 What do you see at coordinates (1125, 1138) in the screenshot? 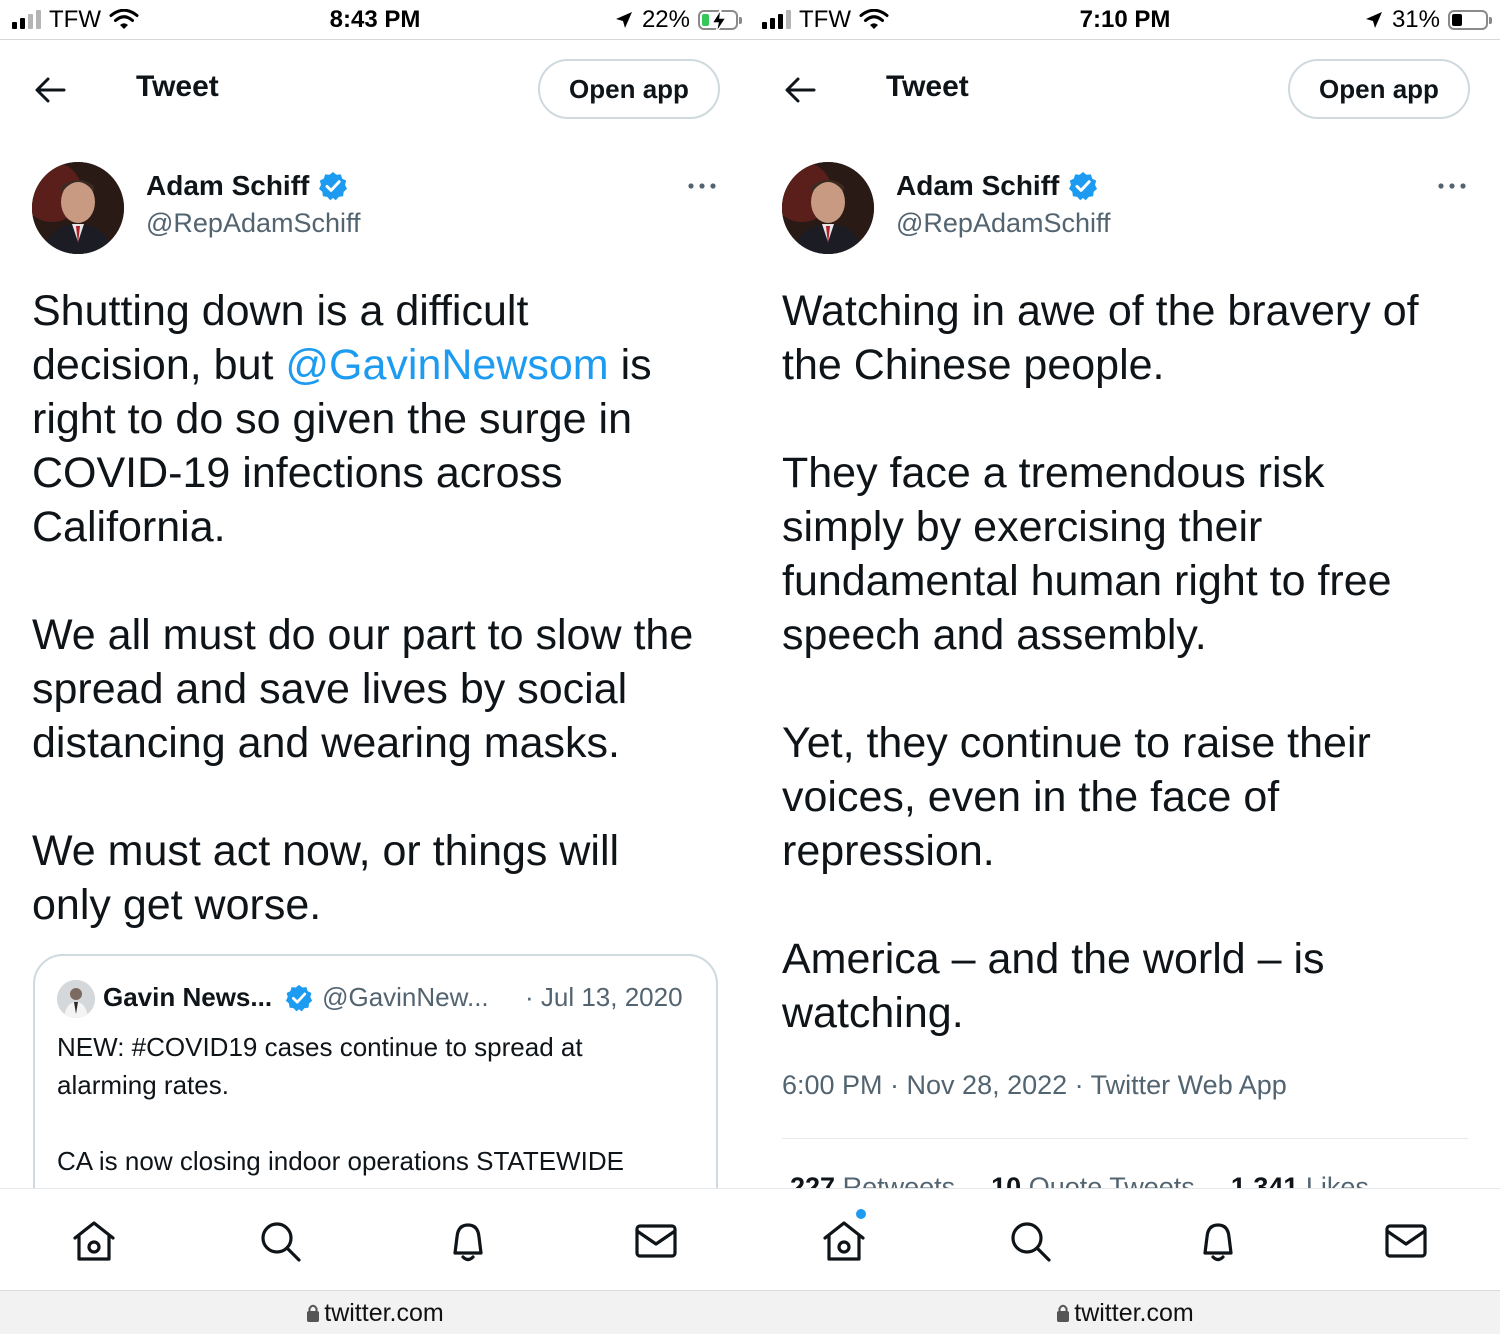
I see `divider` at bounding box center [1125, 1138].